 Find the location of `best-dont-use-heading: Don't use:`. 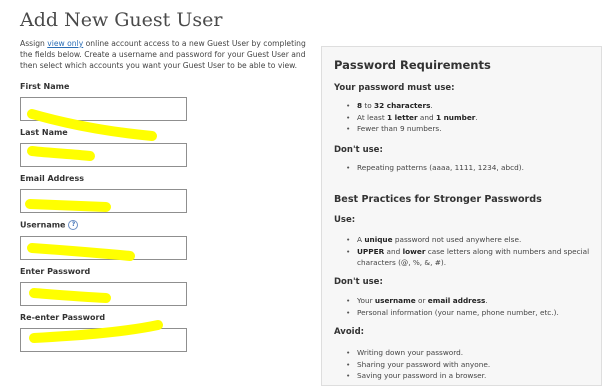

best-dont-use-heading: Don't use: is located at coordinates (358, 282).